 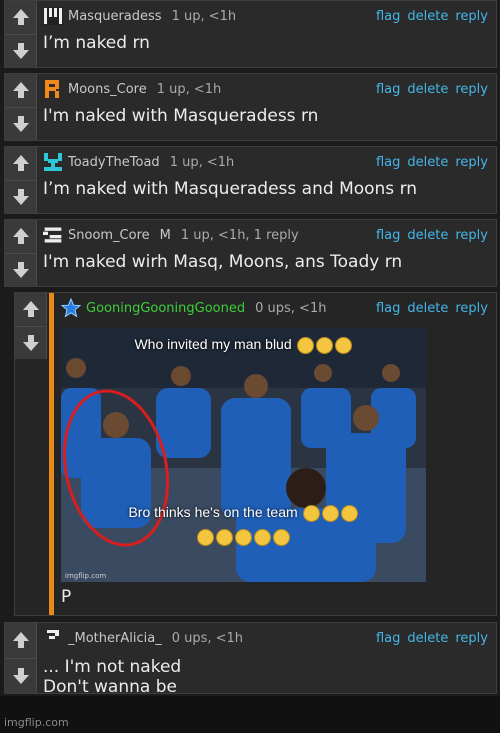 What do you see at coordinates (115, 16) in the screenshot?
I see `username: Masqueradess` at bounding box center [115, 16].